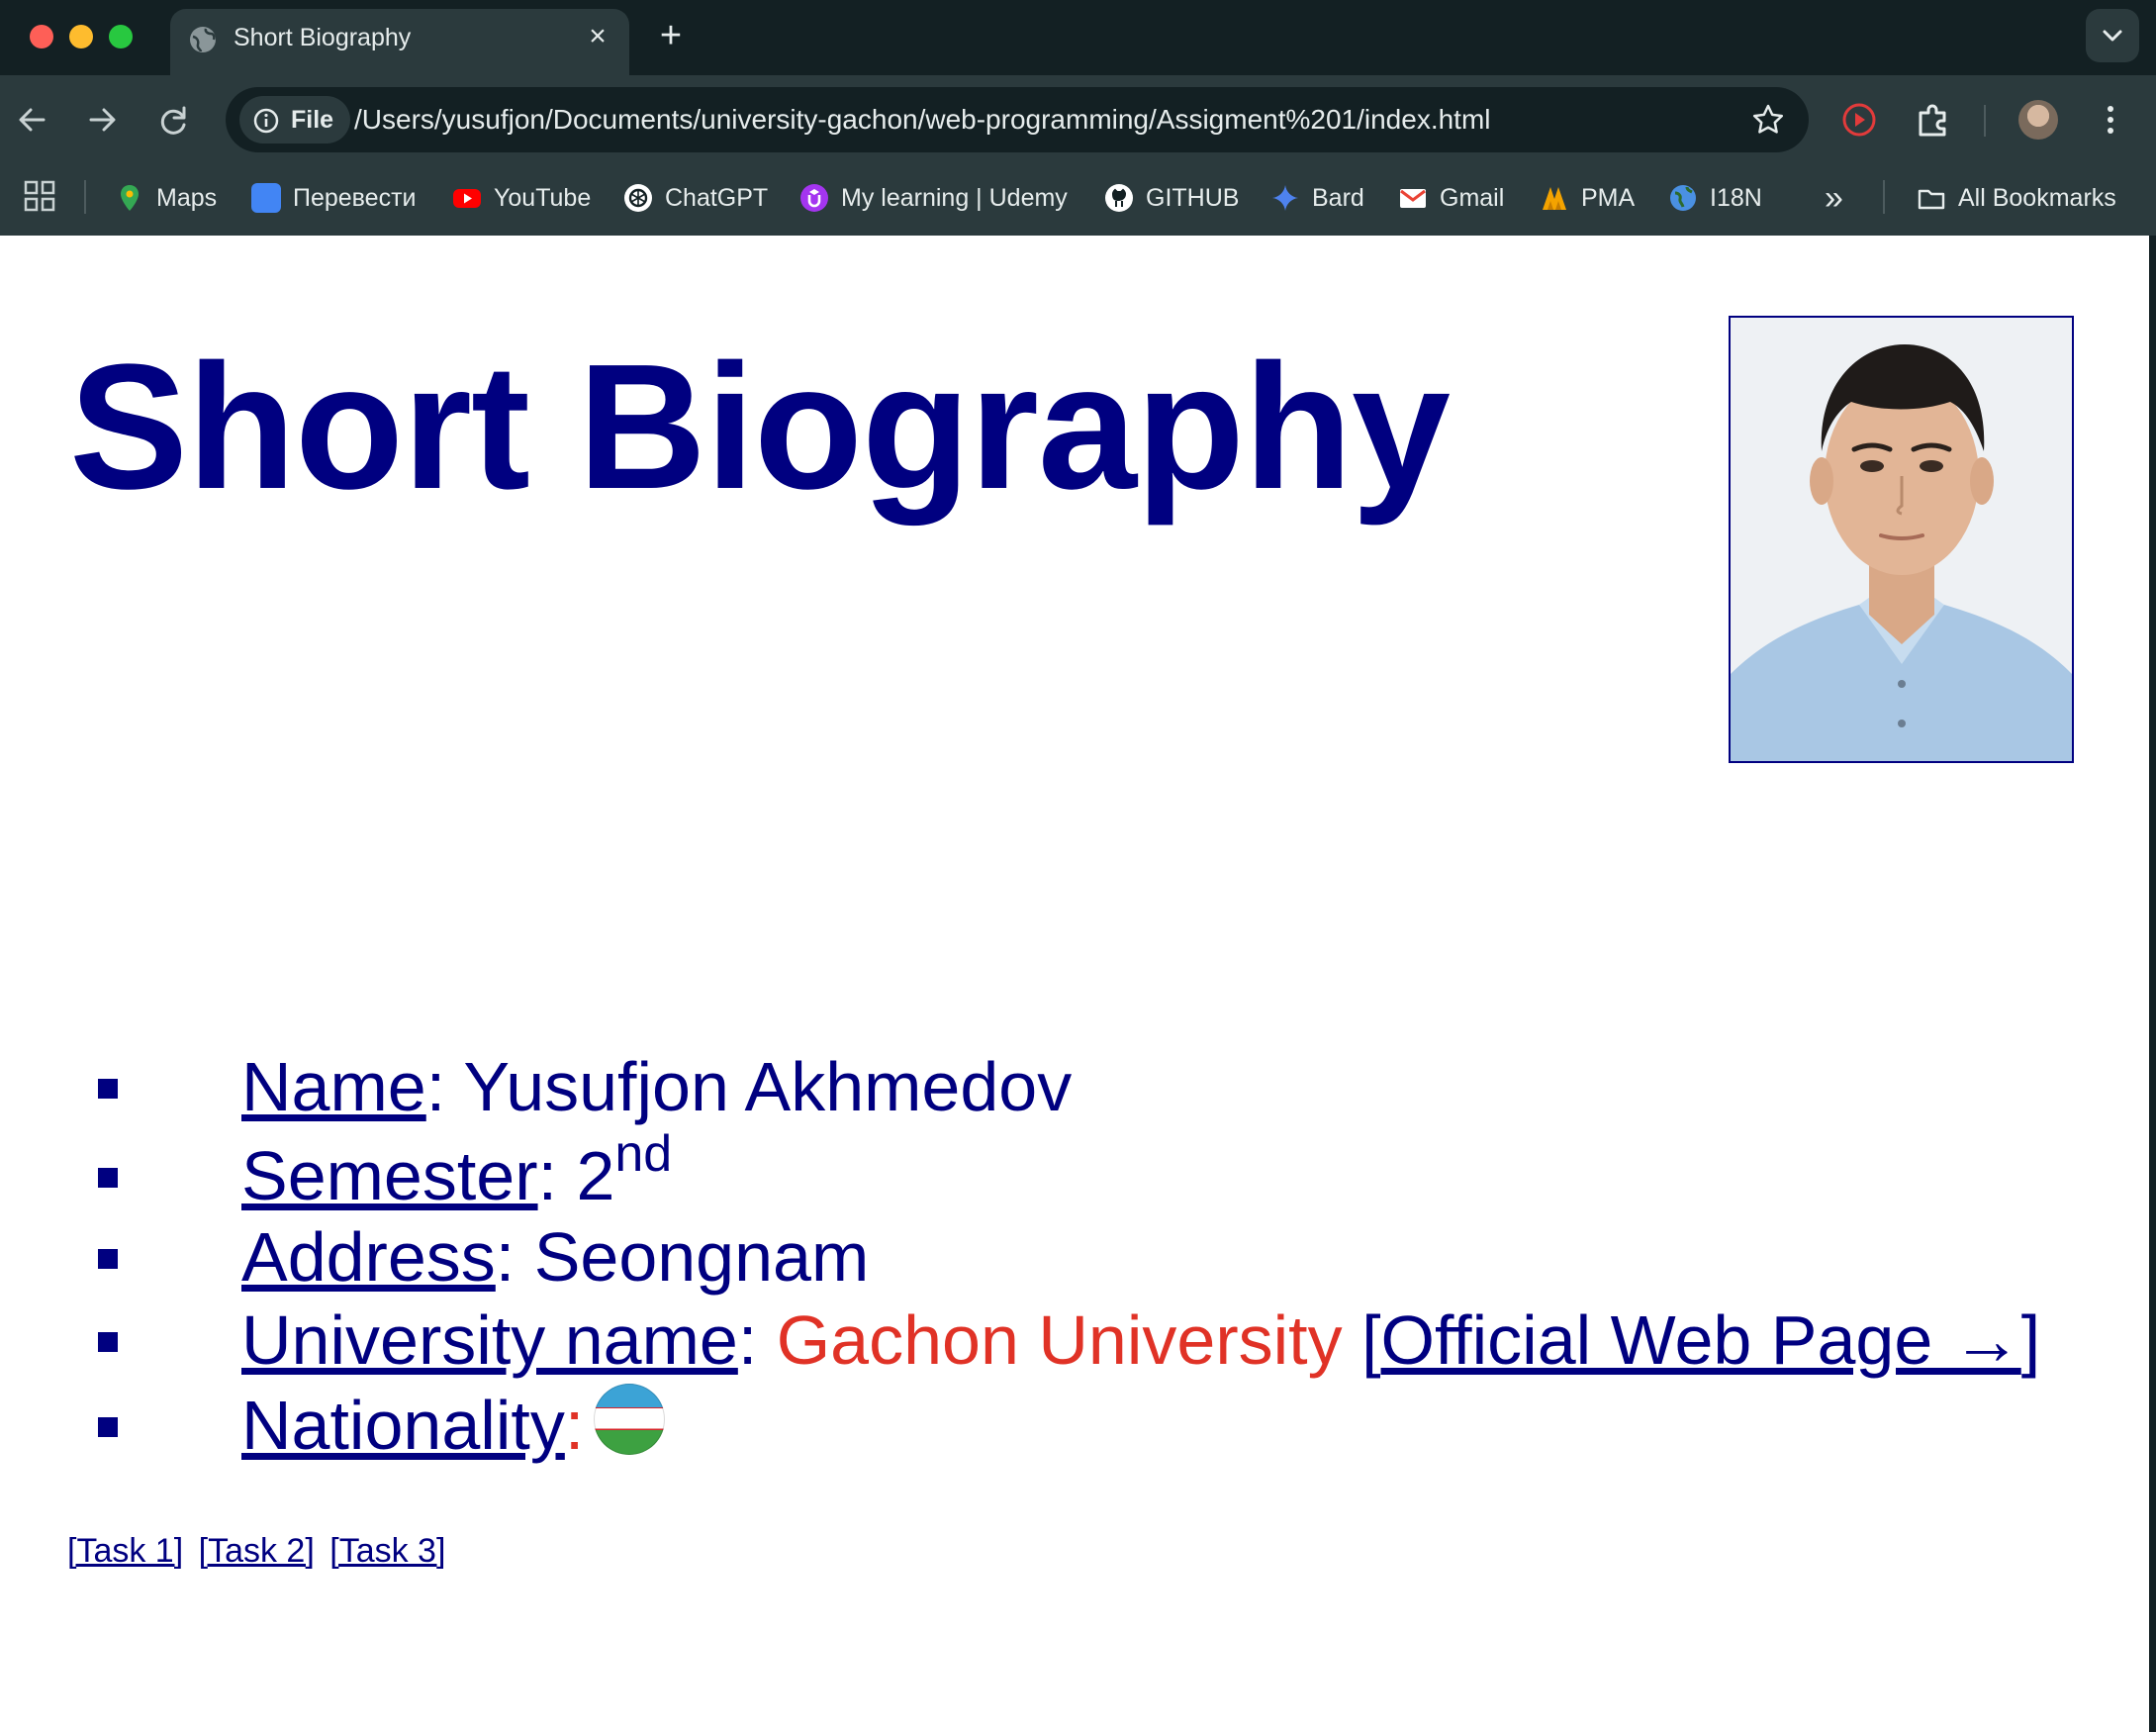  I want to click on bookmark-bard: Bard, so click(1317, 198).